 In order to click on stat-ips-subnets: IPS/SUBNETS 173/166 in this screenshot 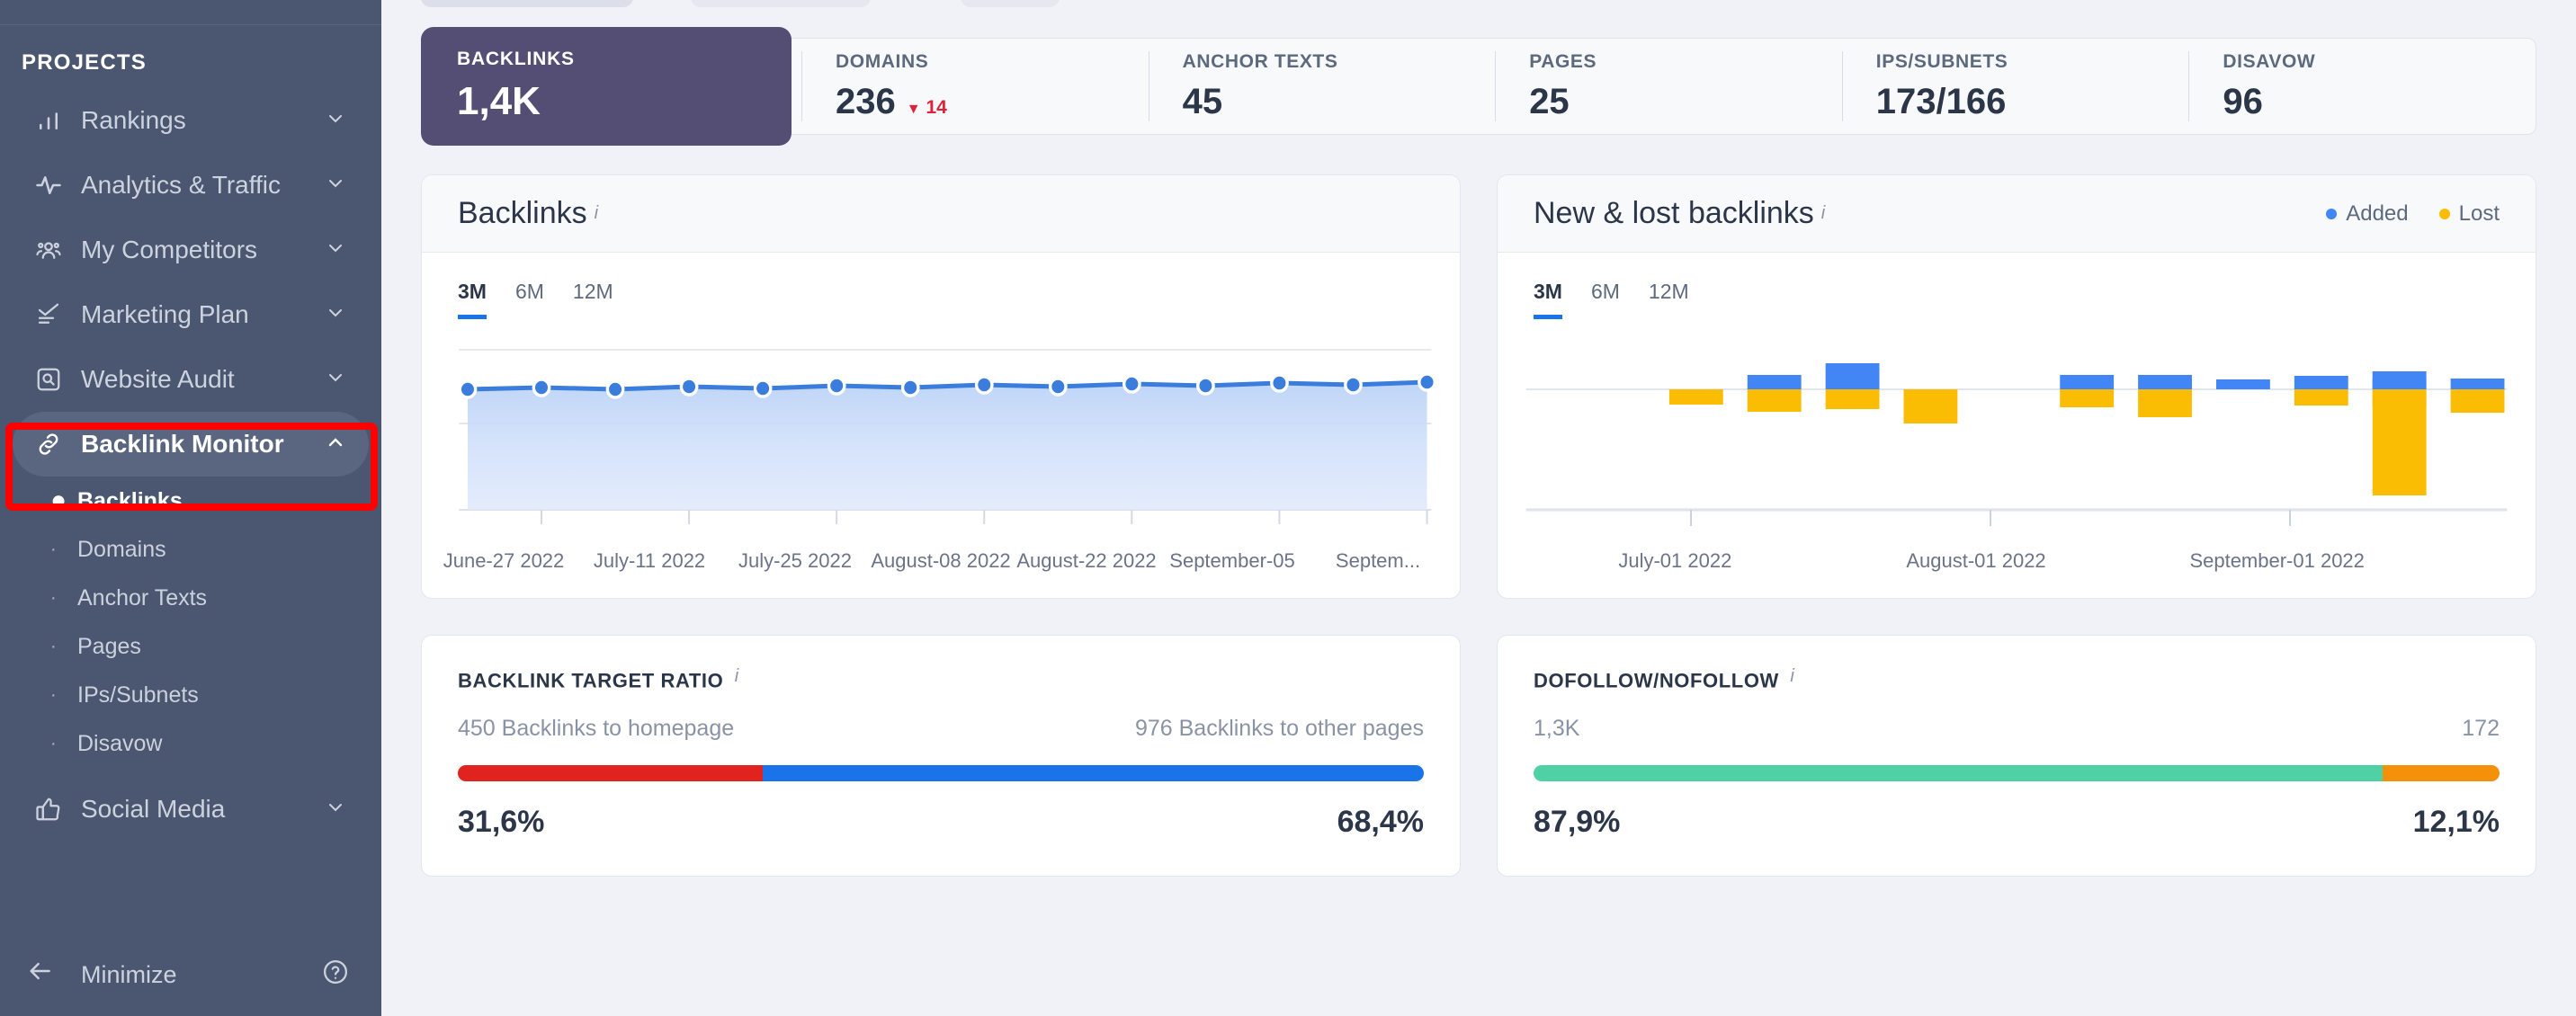, I will do `click(2015, 86)`.